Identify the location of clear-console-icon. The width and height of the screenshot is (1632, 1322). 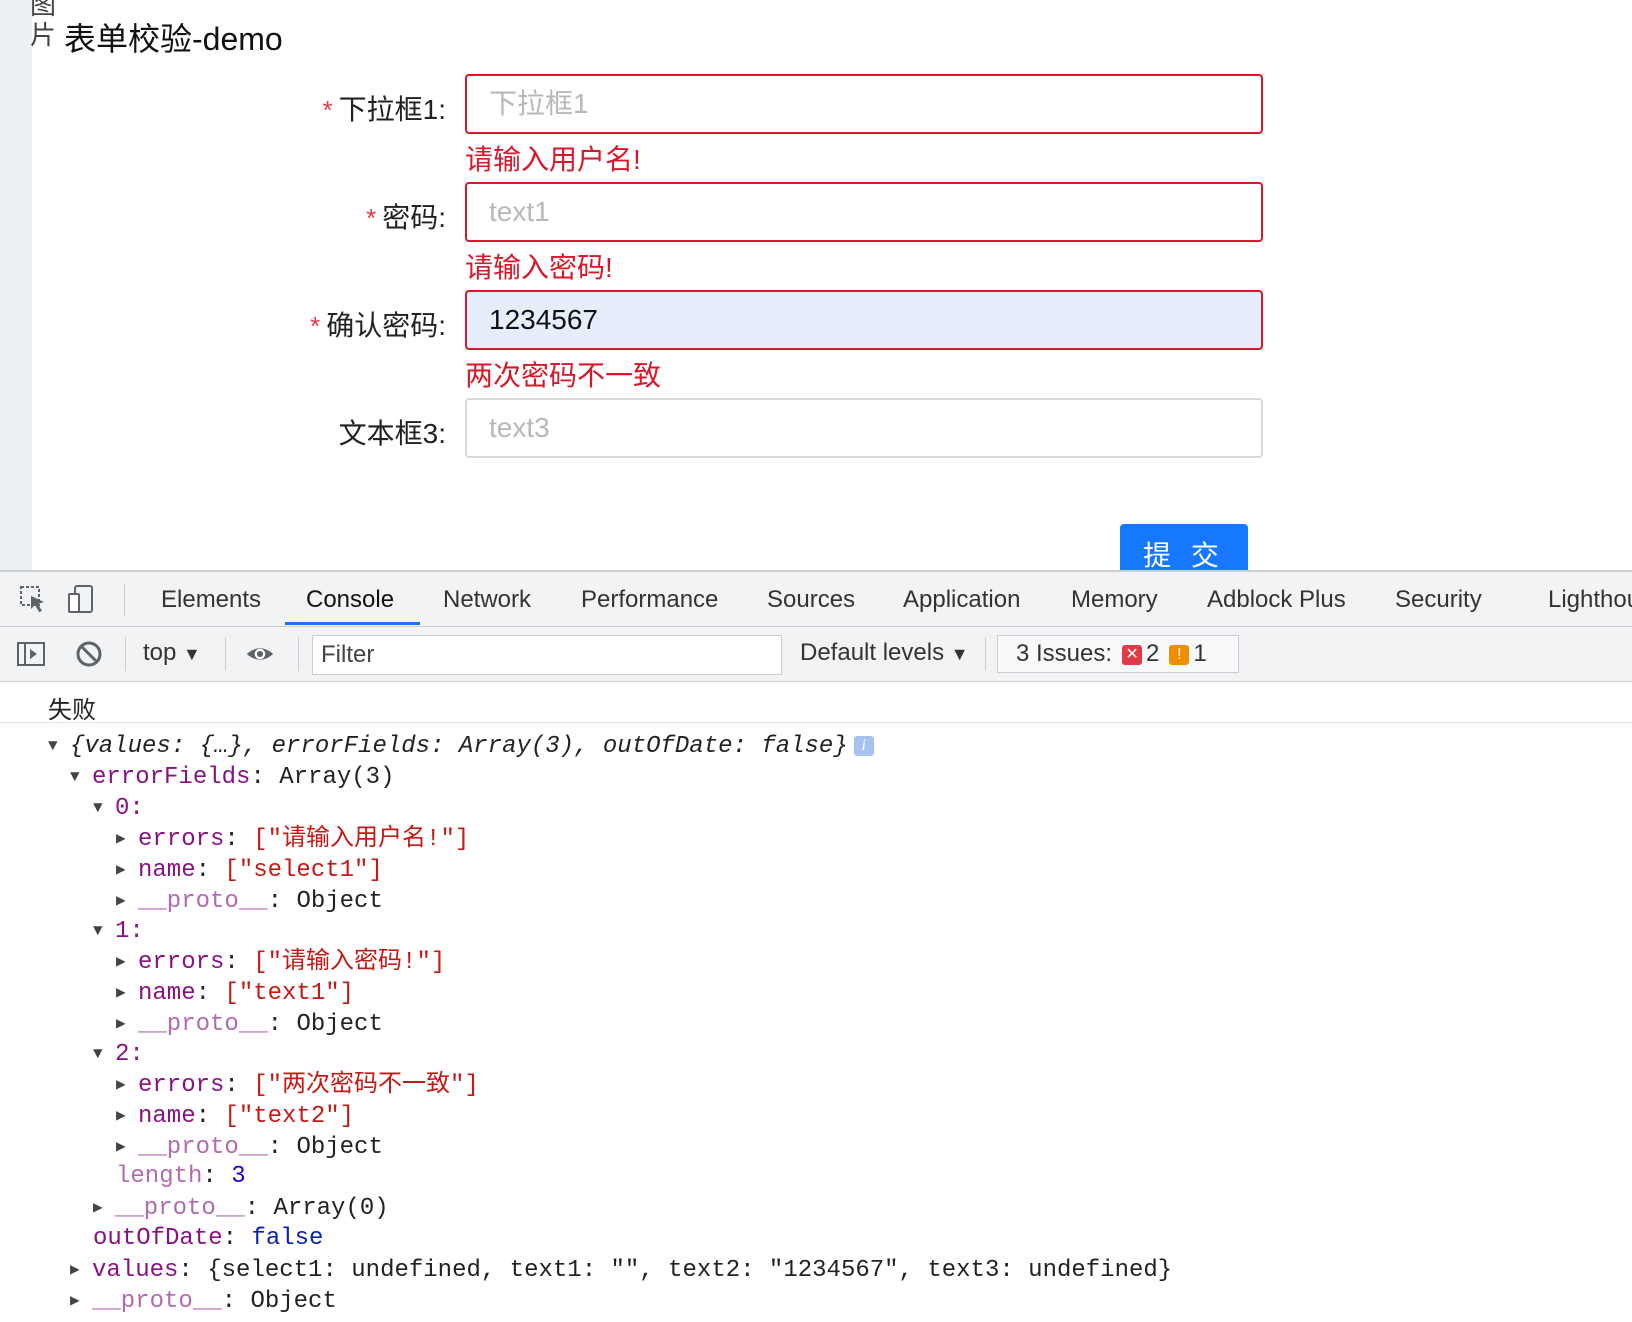
(89, 654).